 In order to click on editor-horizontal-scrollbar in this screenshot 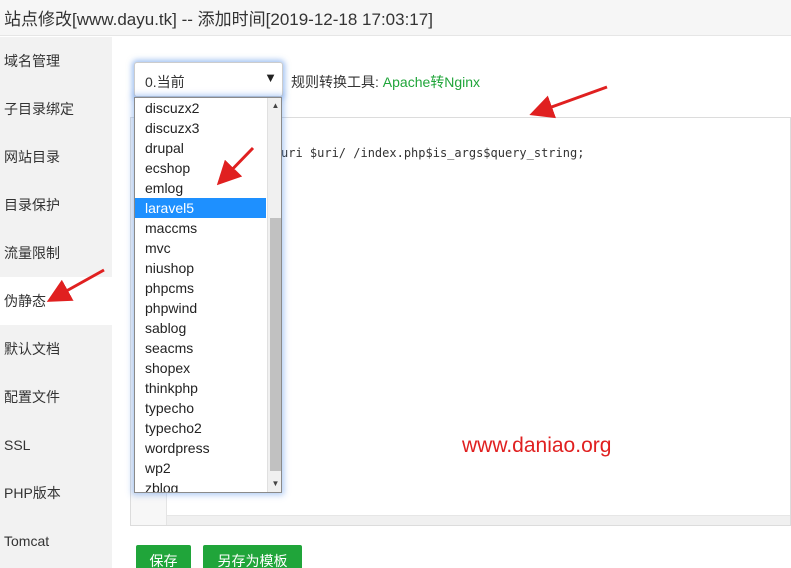, I will do `click(478, 520)`.